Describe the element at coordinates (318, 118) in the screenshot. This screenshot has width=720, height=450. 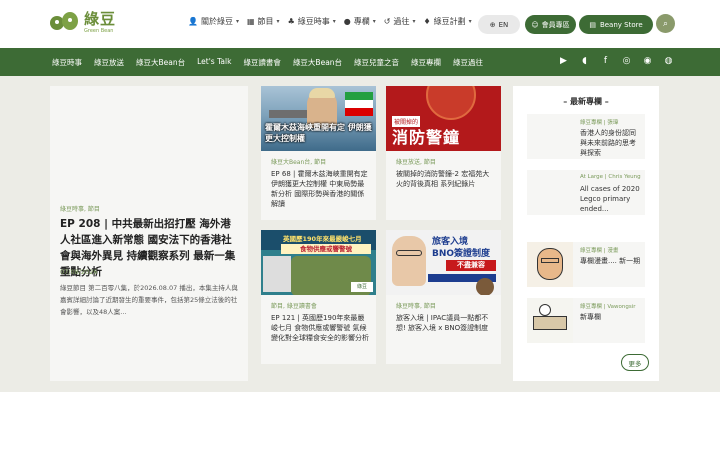
I see `article-thumbnail: 霍爾木茲海峽重開有定 伊朗獲更大控制權` at that location.